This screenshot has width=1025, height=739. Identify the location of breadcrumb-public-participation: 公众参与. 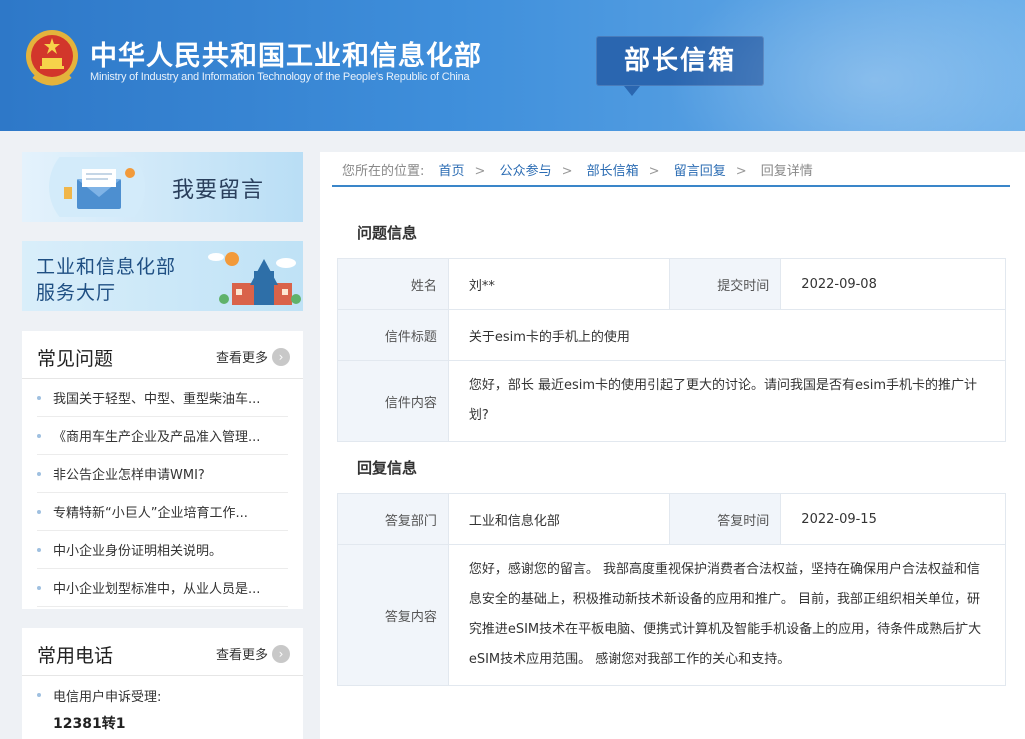
(526, 171).